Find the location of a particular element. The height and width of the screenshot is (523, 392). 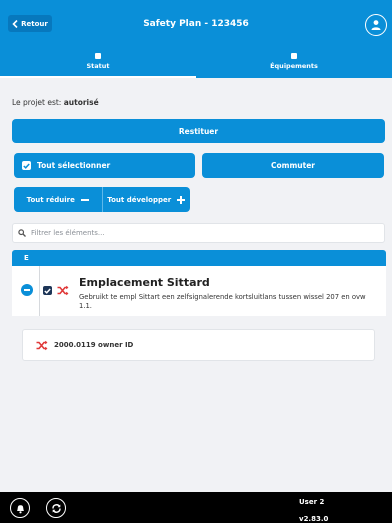

restituer-button: Restituer is located at coordinates (198, 131).